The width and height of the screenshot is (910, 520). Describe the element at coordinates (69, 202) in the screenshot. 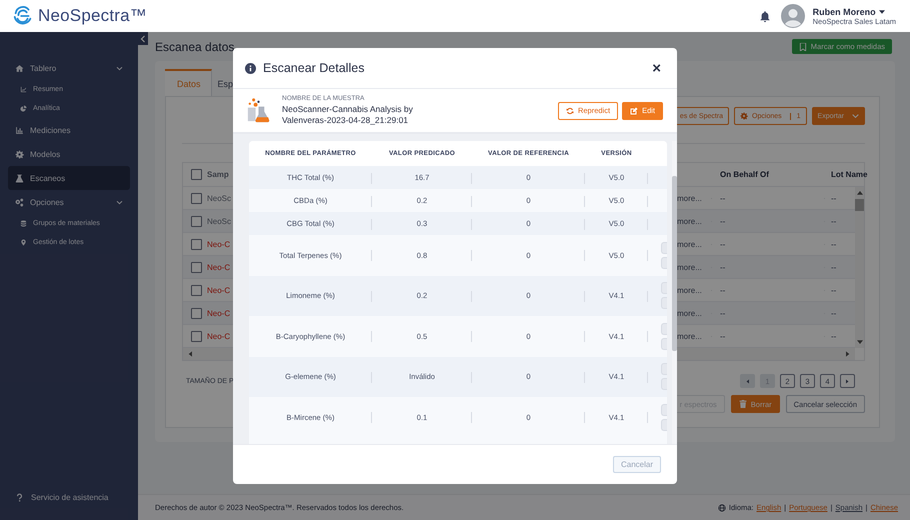

I see `sidebar-item: Opciones` at that location.